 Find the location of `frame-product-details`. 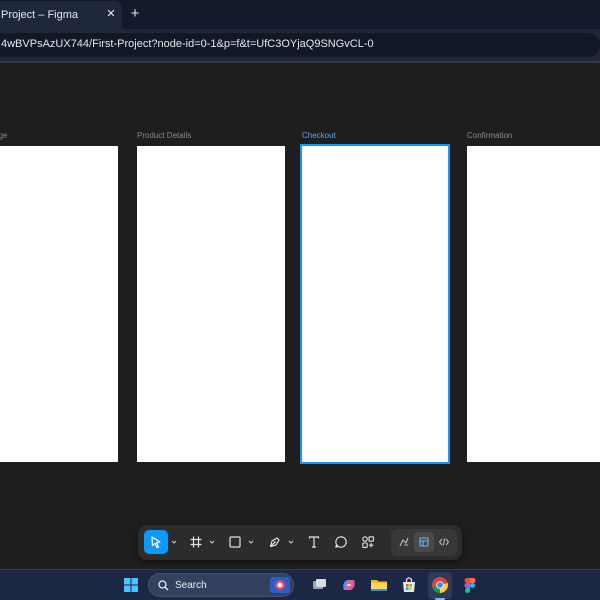

frame-product-details is located at coordinates (211, 304).